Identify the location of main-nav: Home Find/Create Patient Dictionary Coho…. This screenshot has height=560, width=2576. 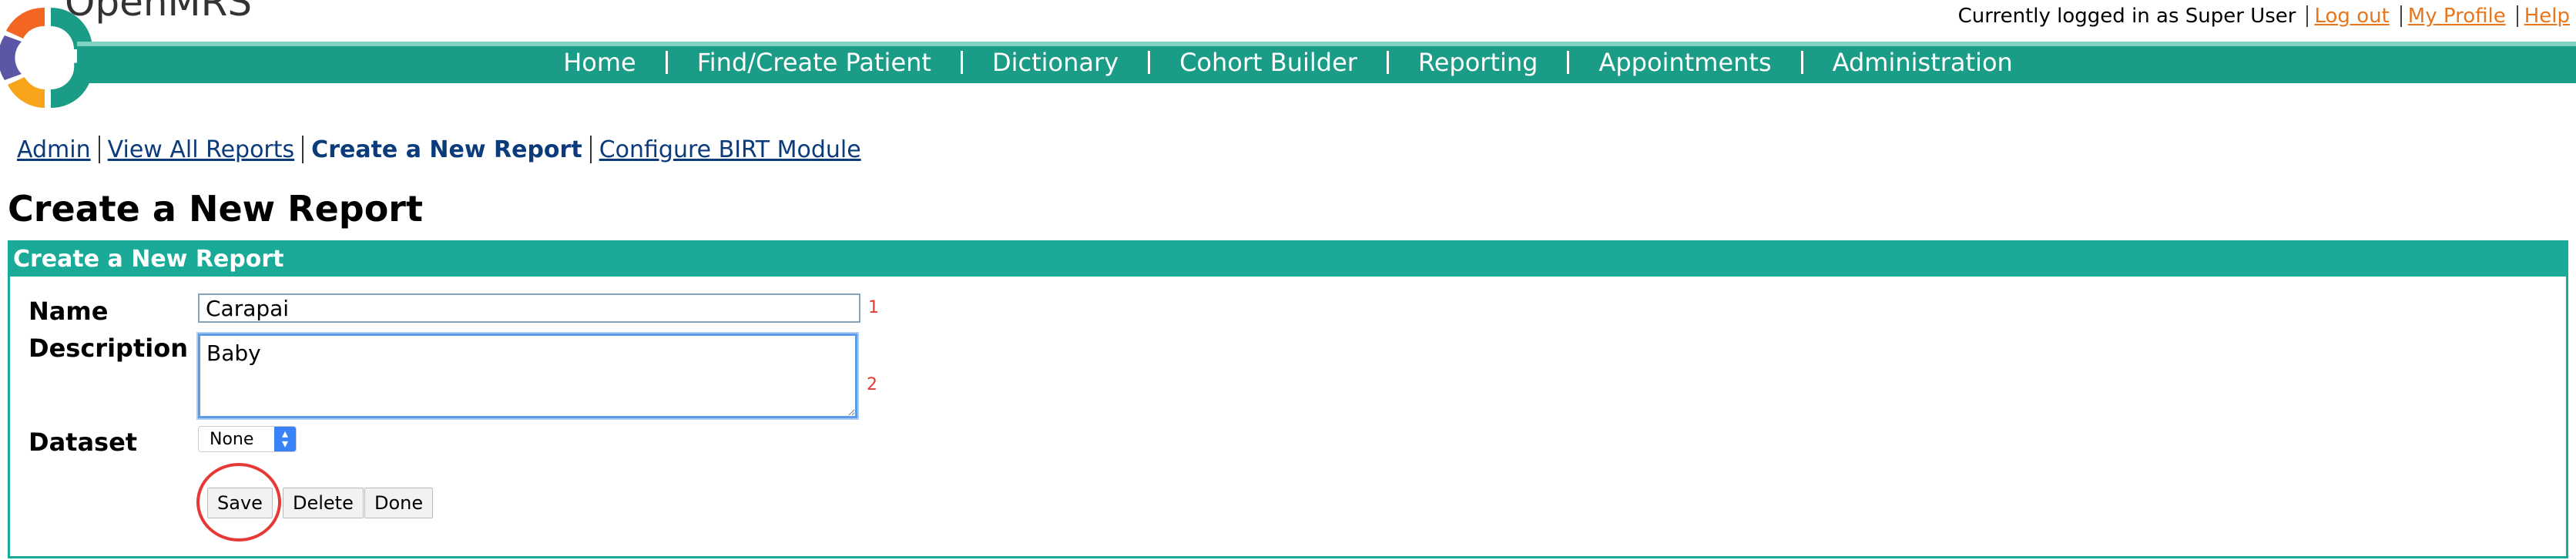
(1288, 62).